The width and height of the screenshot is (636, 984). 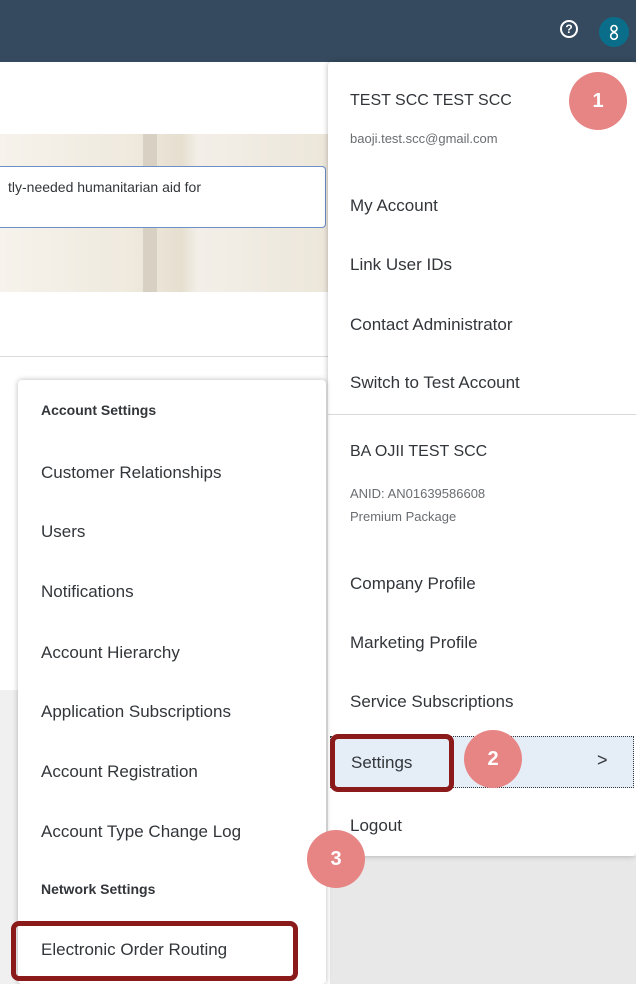 I want to click on menu-item-link-user-ids: Link User IDs, so click(x=401, y=265).